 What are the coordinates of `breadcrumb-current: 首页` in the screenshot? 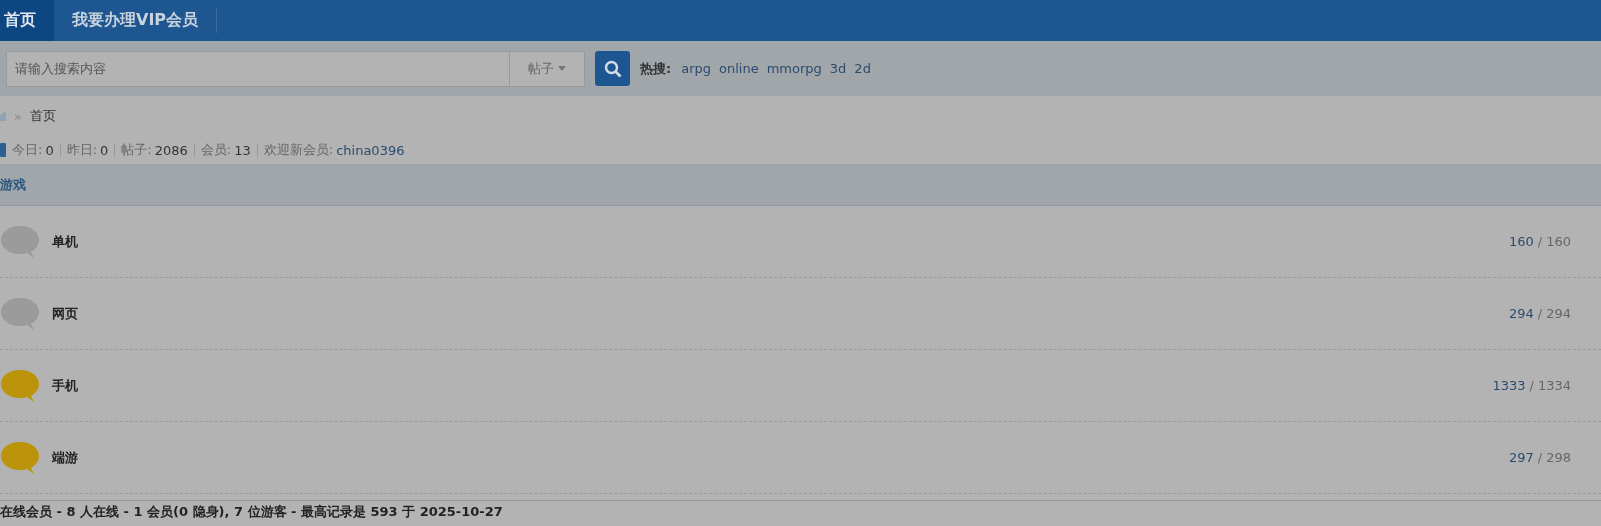 It's located at (42, 116).